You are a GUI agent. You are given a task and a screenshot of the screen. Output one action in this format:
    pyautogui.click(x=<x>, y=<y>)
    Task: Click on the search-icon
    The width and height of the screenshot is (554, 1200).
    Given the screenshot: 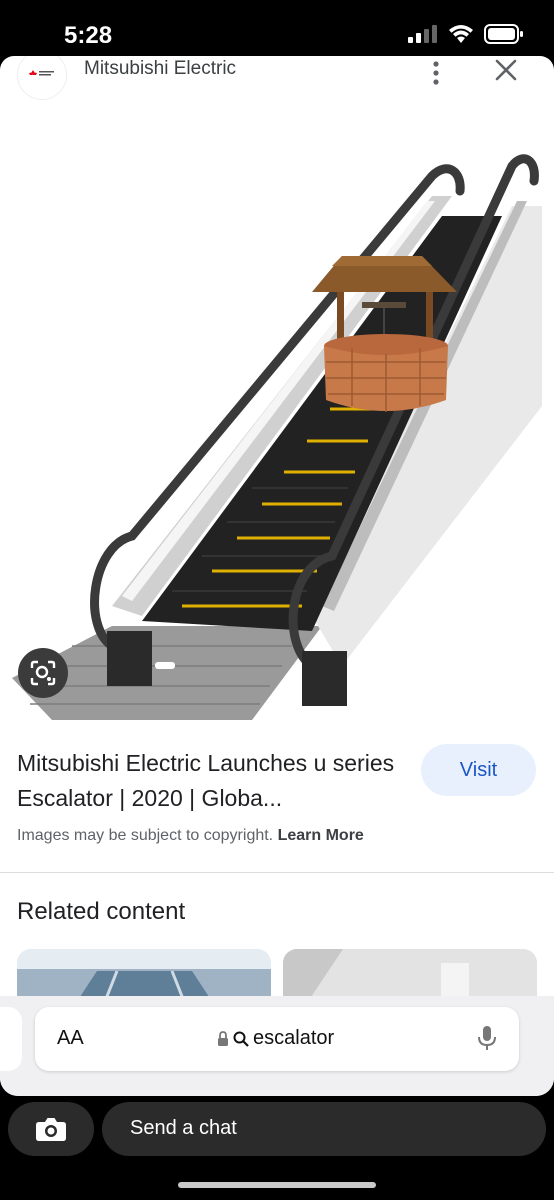 What is the action you would take?
    pyautogui.click(x=241, y=1039)
    